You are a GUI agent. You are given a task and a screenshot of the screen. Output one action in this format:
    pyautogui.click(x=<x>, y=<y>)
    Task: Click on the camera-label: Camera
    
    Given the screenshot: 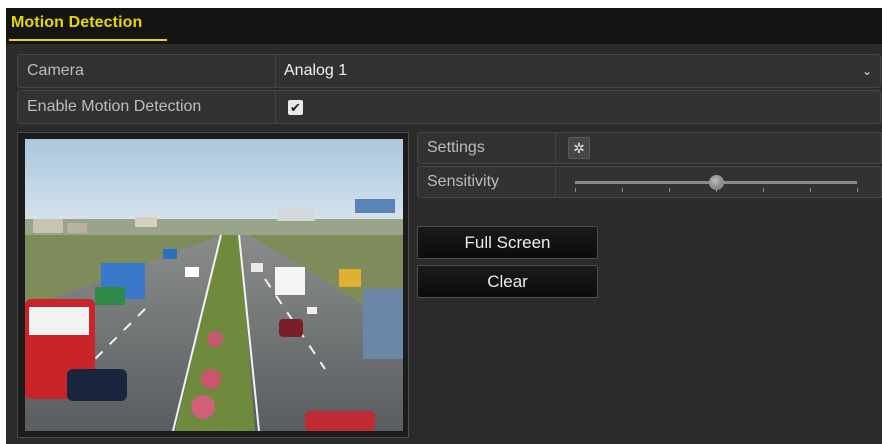 What is the action you would take?
    pyautogui.click(x=147, y=71)
    